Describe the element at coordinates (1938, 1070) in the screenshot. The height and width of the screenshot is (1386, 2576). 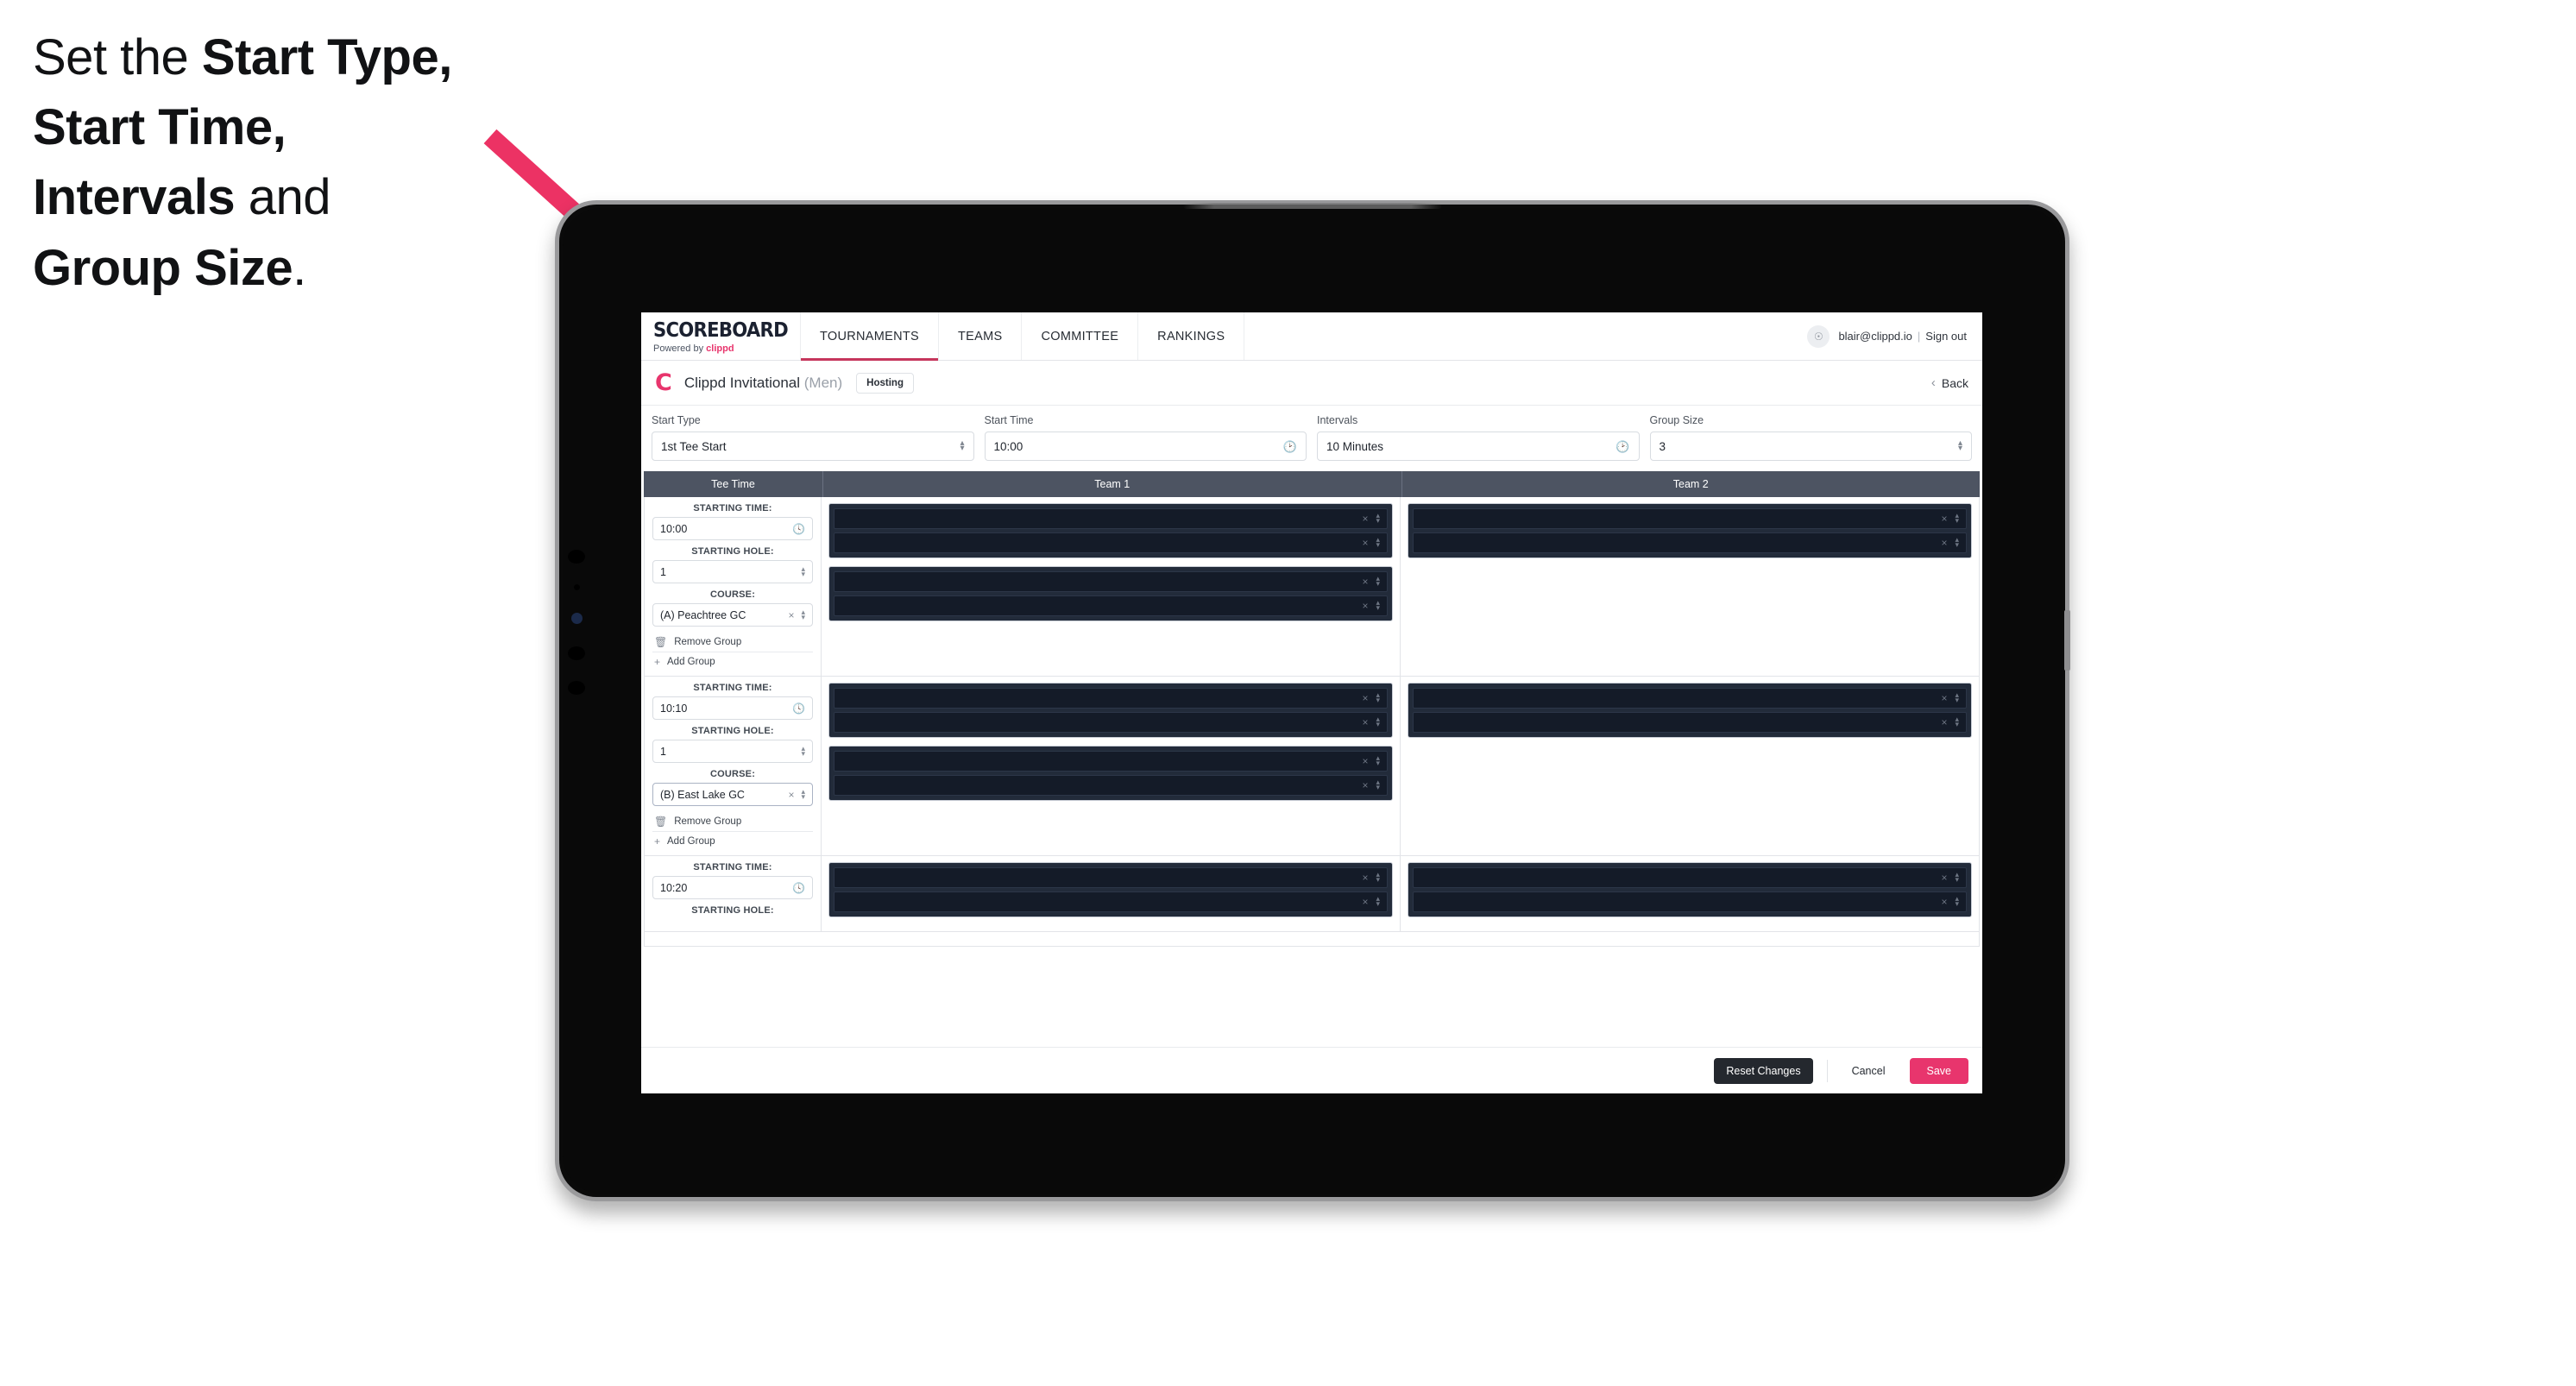
I see `save-button: Save` at that location.